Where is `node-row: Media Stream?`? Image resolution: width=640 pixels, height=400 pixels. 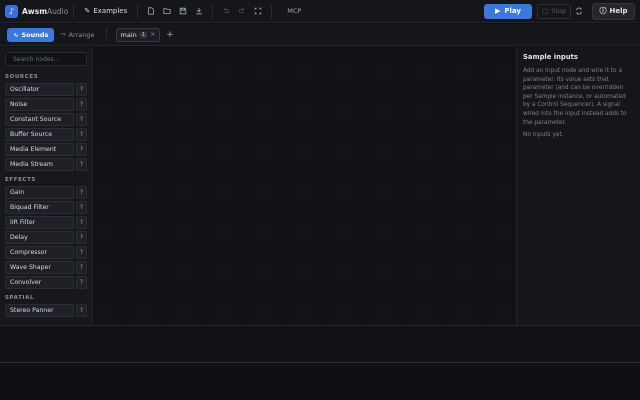
node-row: Media Stream? is located at coordinates (46, 164).